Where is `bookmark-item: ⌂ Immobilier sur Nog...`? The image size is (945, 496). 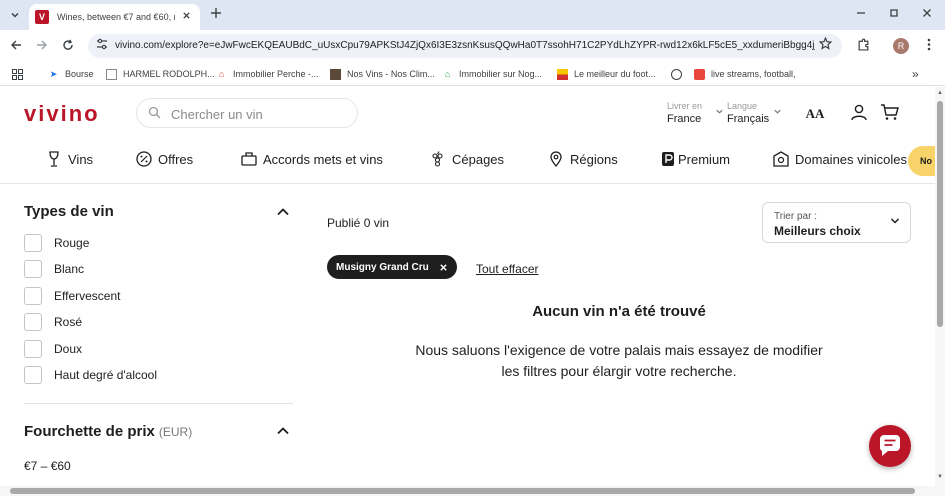
bookmark-item: ⌂ Immobilier sur Nog... is located at coordinates (492, 74).